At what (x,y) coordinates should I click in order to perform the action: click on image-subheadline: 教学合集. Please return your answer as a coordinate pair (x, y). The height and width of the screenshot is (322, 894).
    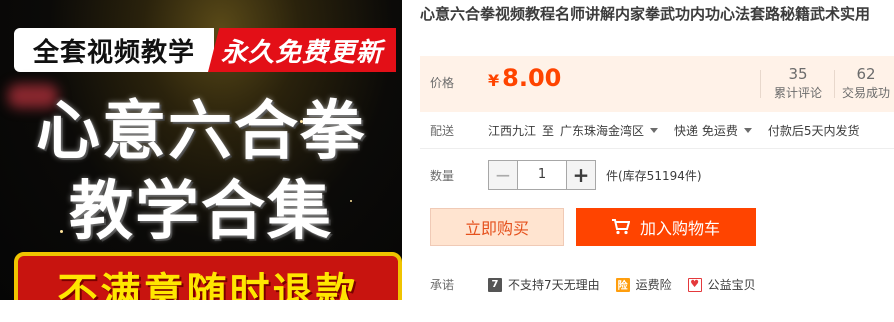
    Looking at the image, I should click on (201, 212).